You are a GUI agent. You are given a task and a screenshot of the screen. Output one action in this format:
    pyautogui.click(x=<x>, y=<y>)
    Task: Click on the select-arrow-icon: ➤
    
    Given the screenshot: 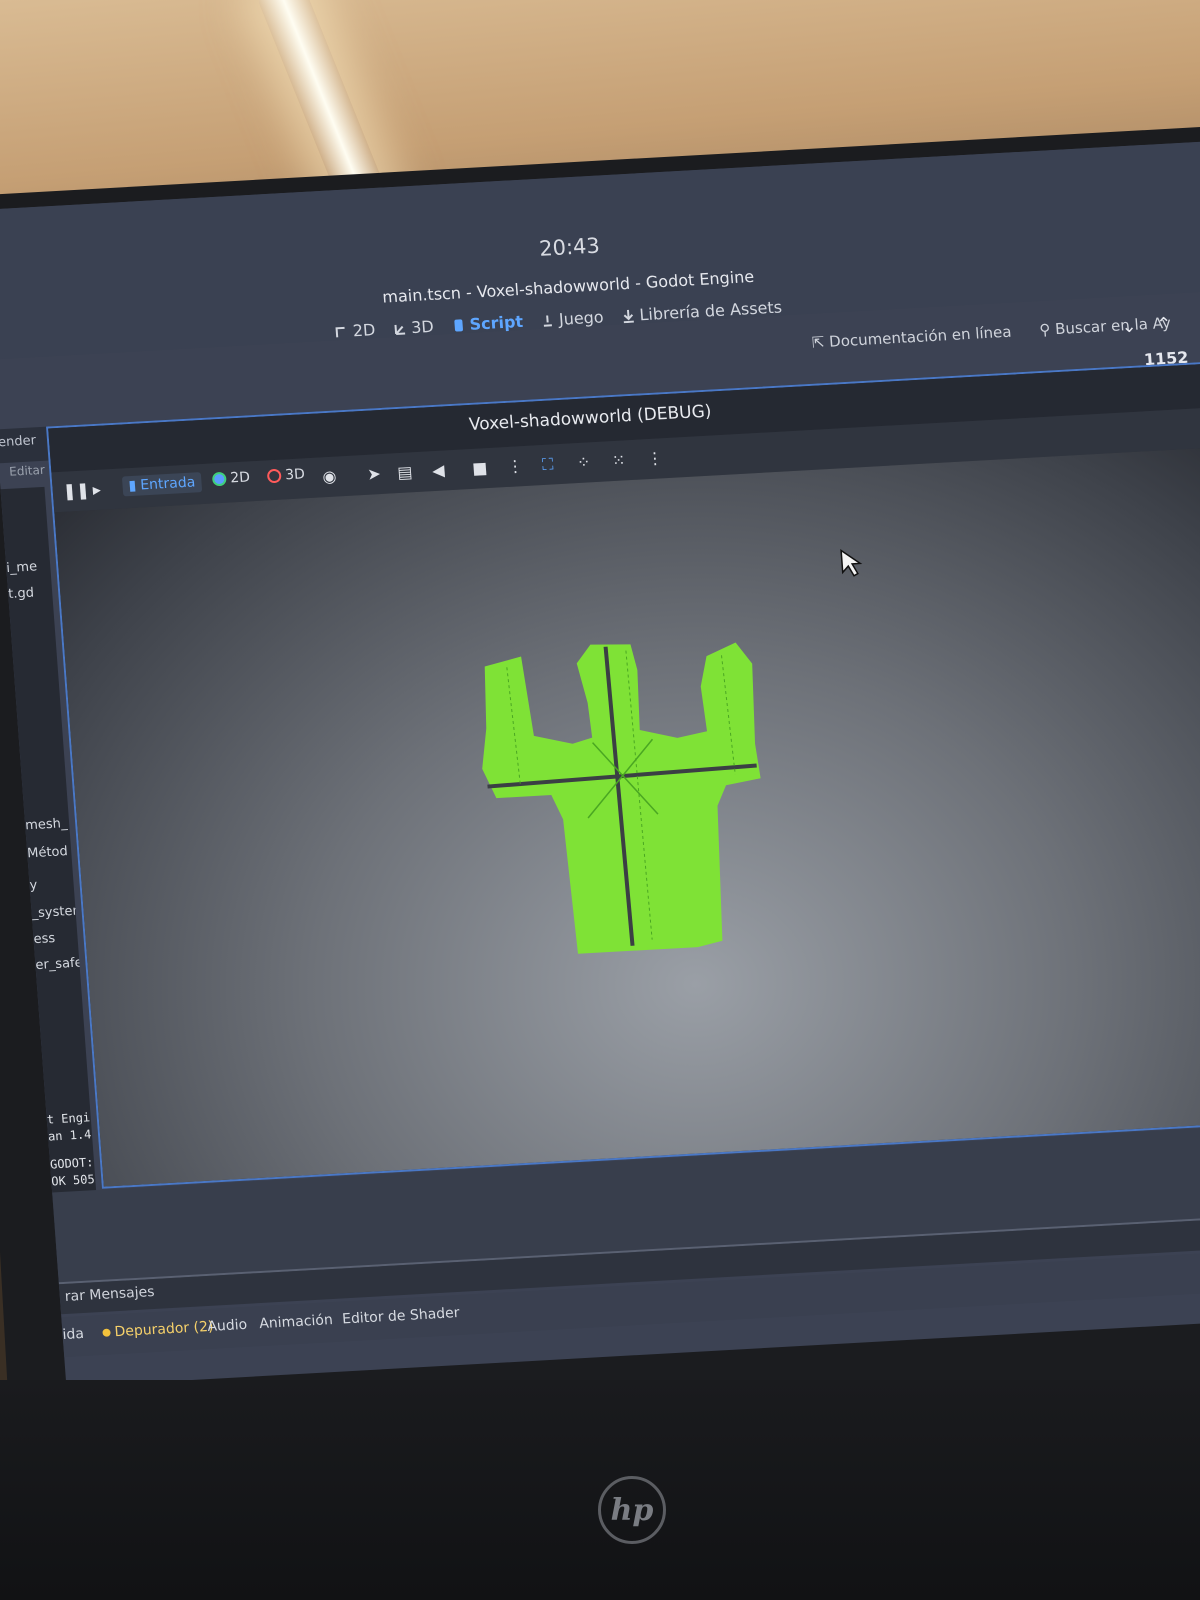 What is the action you would take?
    pyautogui.click(x=374, y=474)
    